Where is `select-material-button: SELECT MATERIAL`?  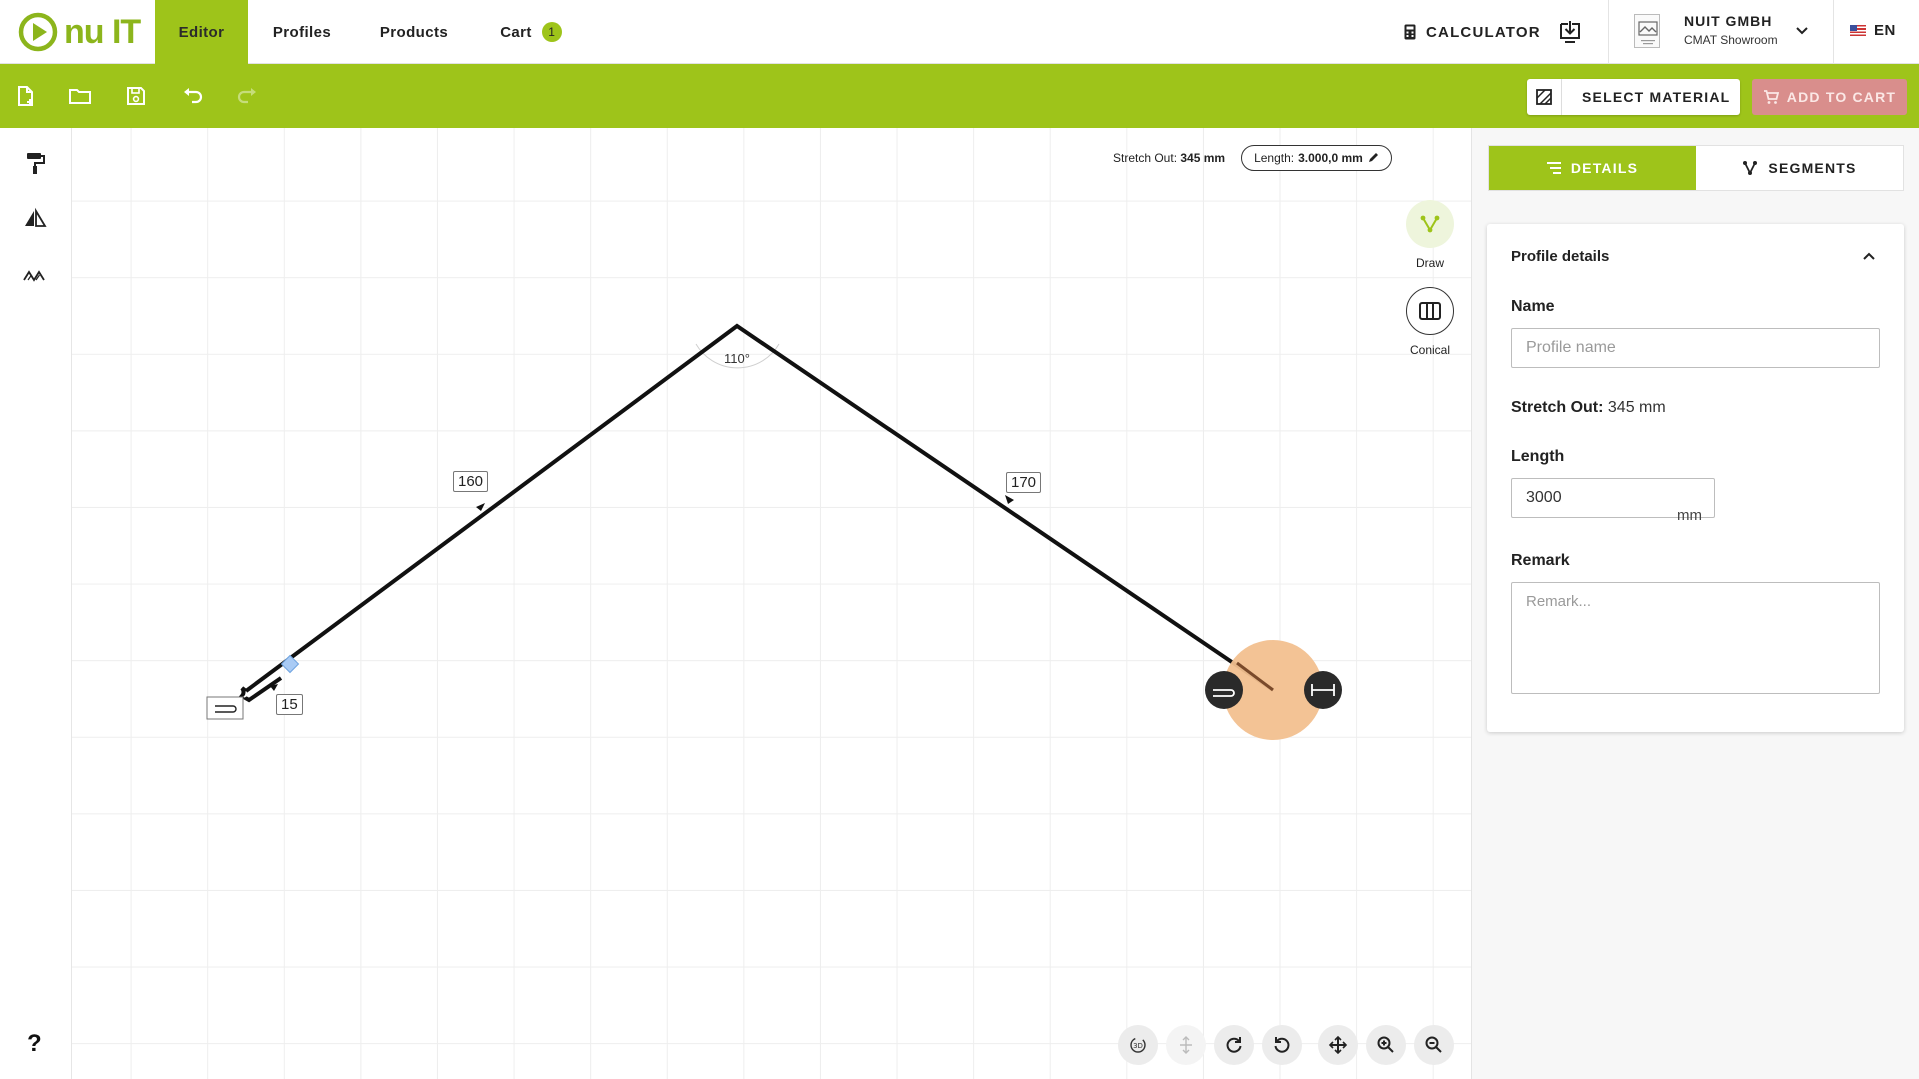 select-material-button: SELECT MATERIAL is located at coordinates (1633, 97).